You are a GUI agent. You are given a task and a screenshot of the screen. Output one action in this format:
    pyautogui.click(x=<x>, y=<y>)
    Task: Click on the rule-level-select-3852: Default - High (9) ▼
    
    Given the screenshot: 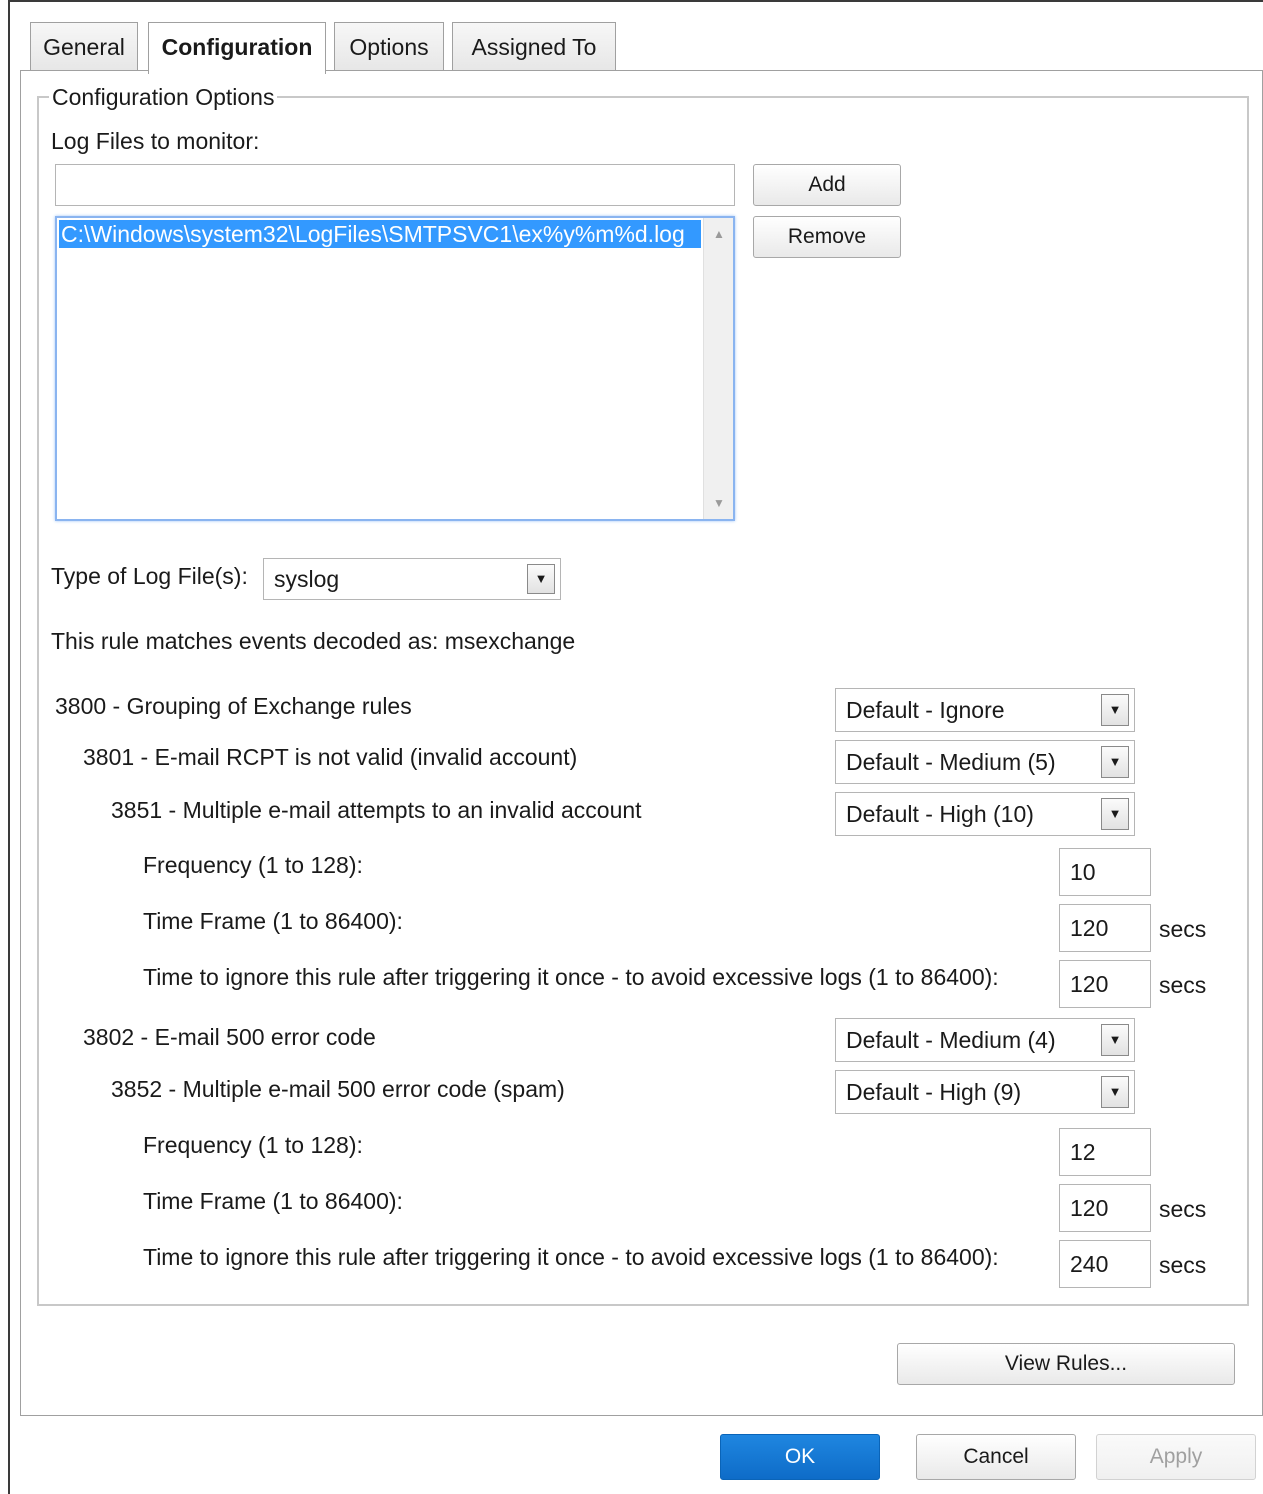 What is the action you would take?
    pyautogui.click(x=985, y=1092)
    